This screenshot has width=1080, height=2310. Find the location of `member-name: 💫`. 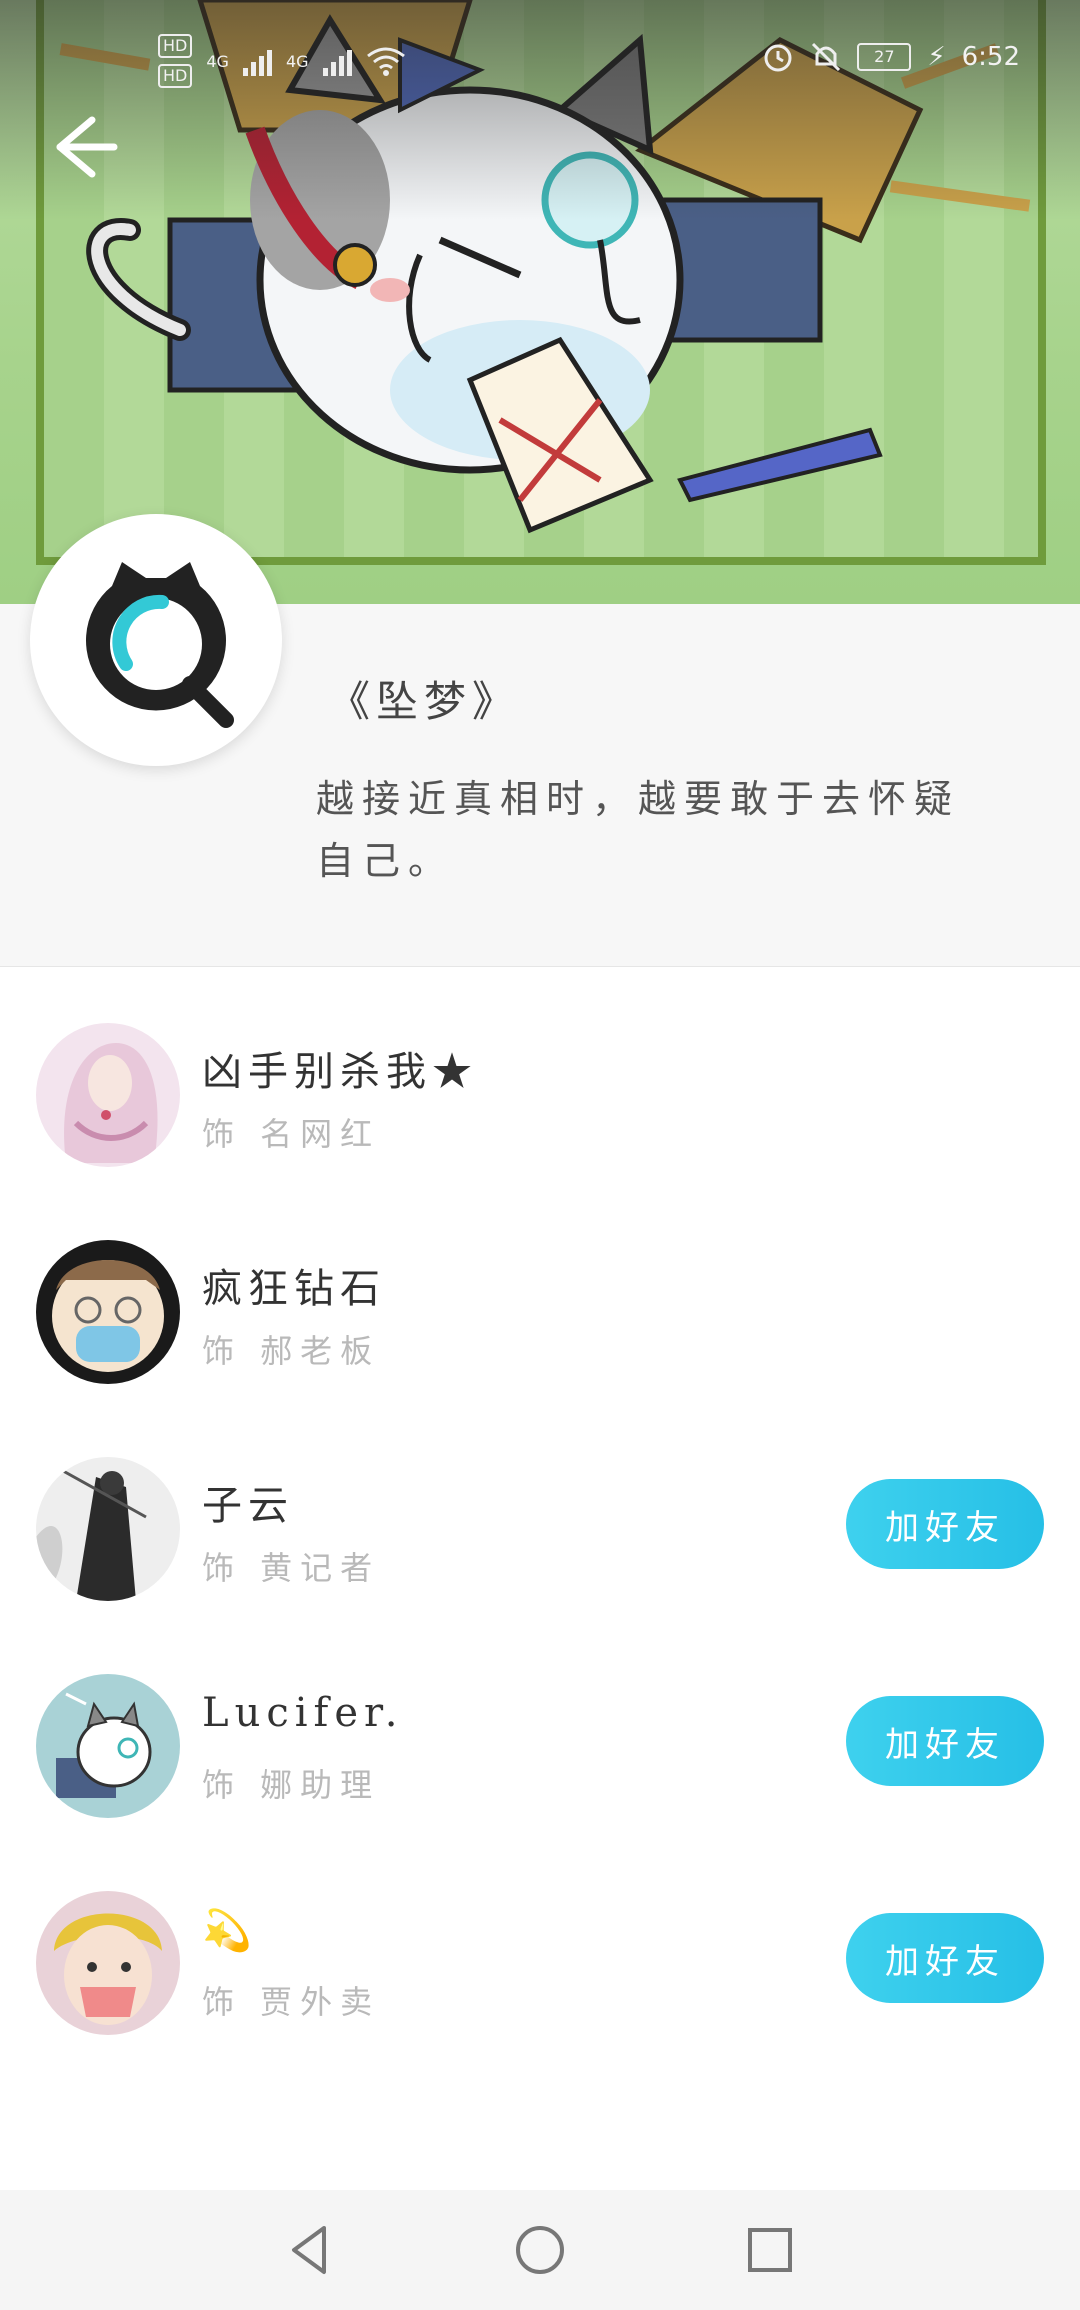

member-name: 💫 is located at coordinates (230, 1931).